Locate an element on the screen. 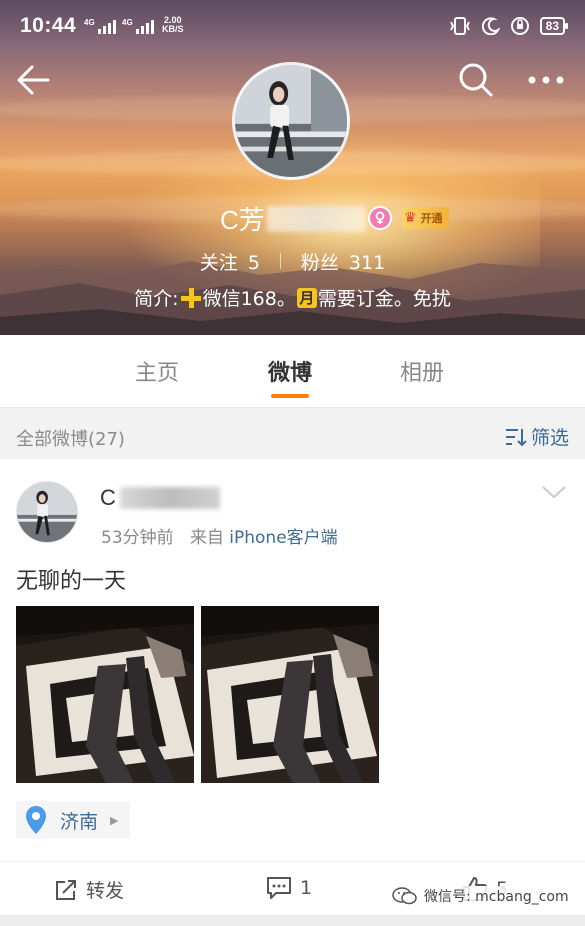  vip-badge: ♛ 开通 is located at coordinates (425, 218).